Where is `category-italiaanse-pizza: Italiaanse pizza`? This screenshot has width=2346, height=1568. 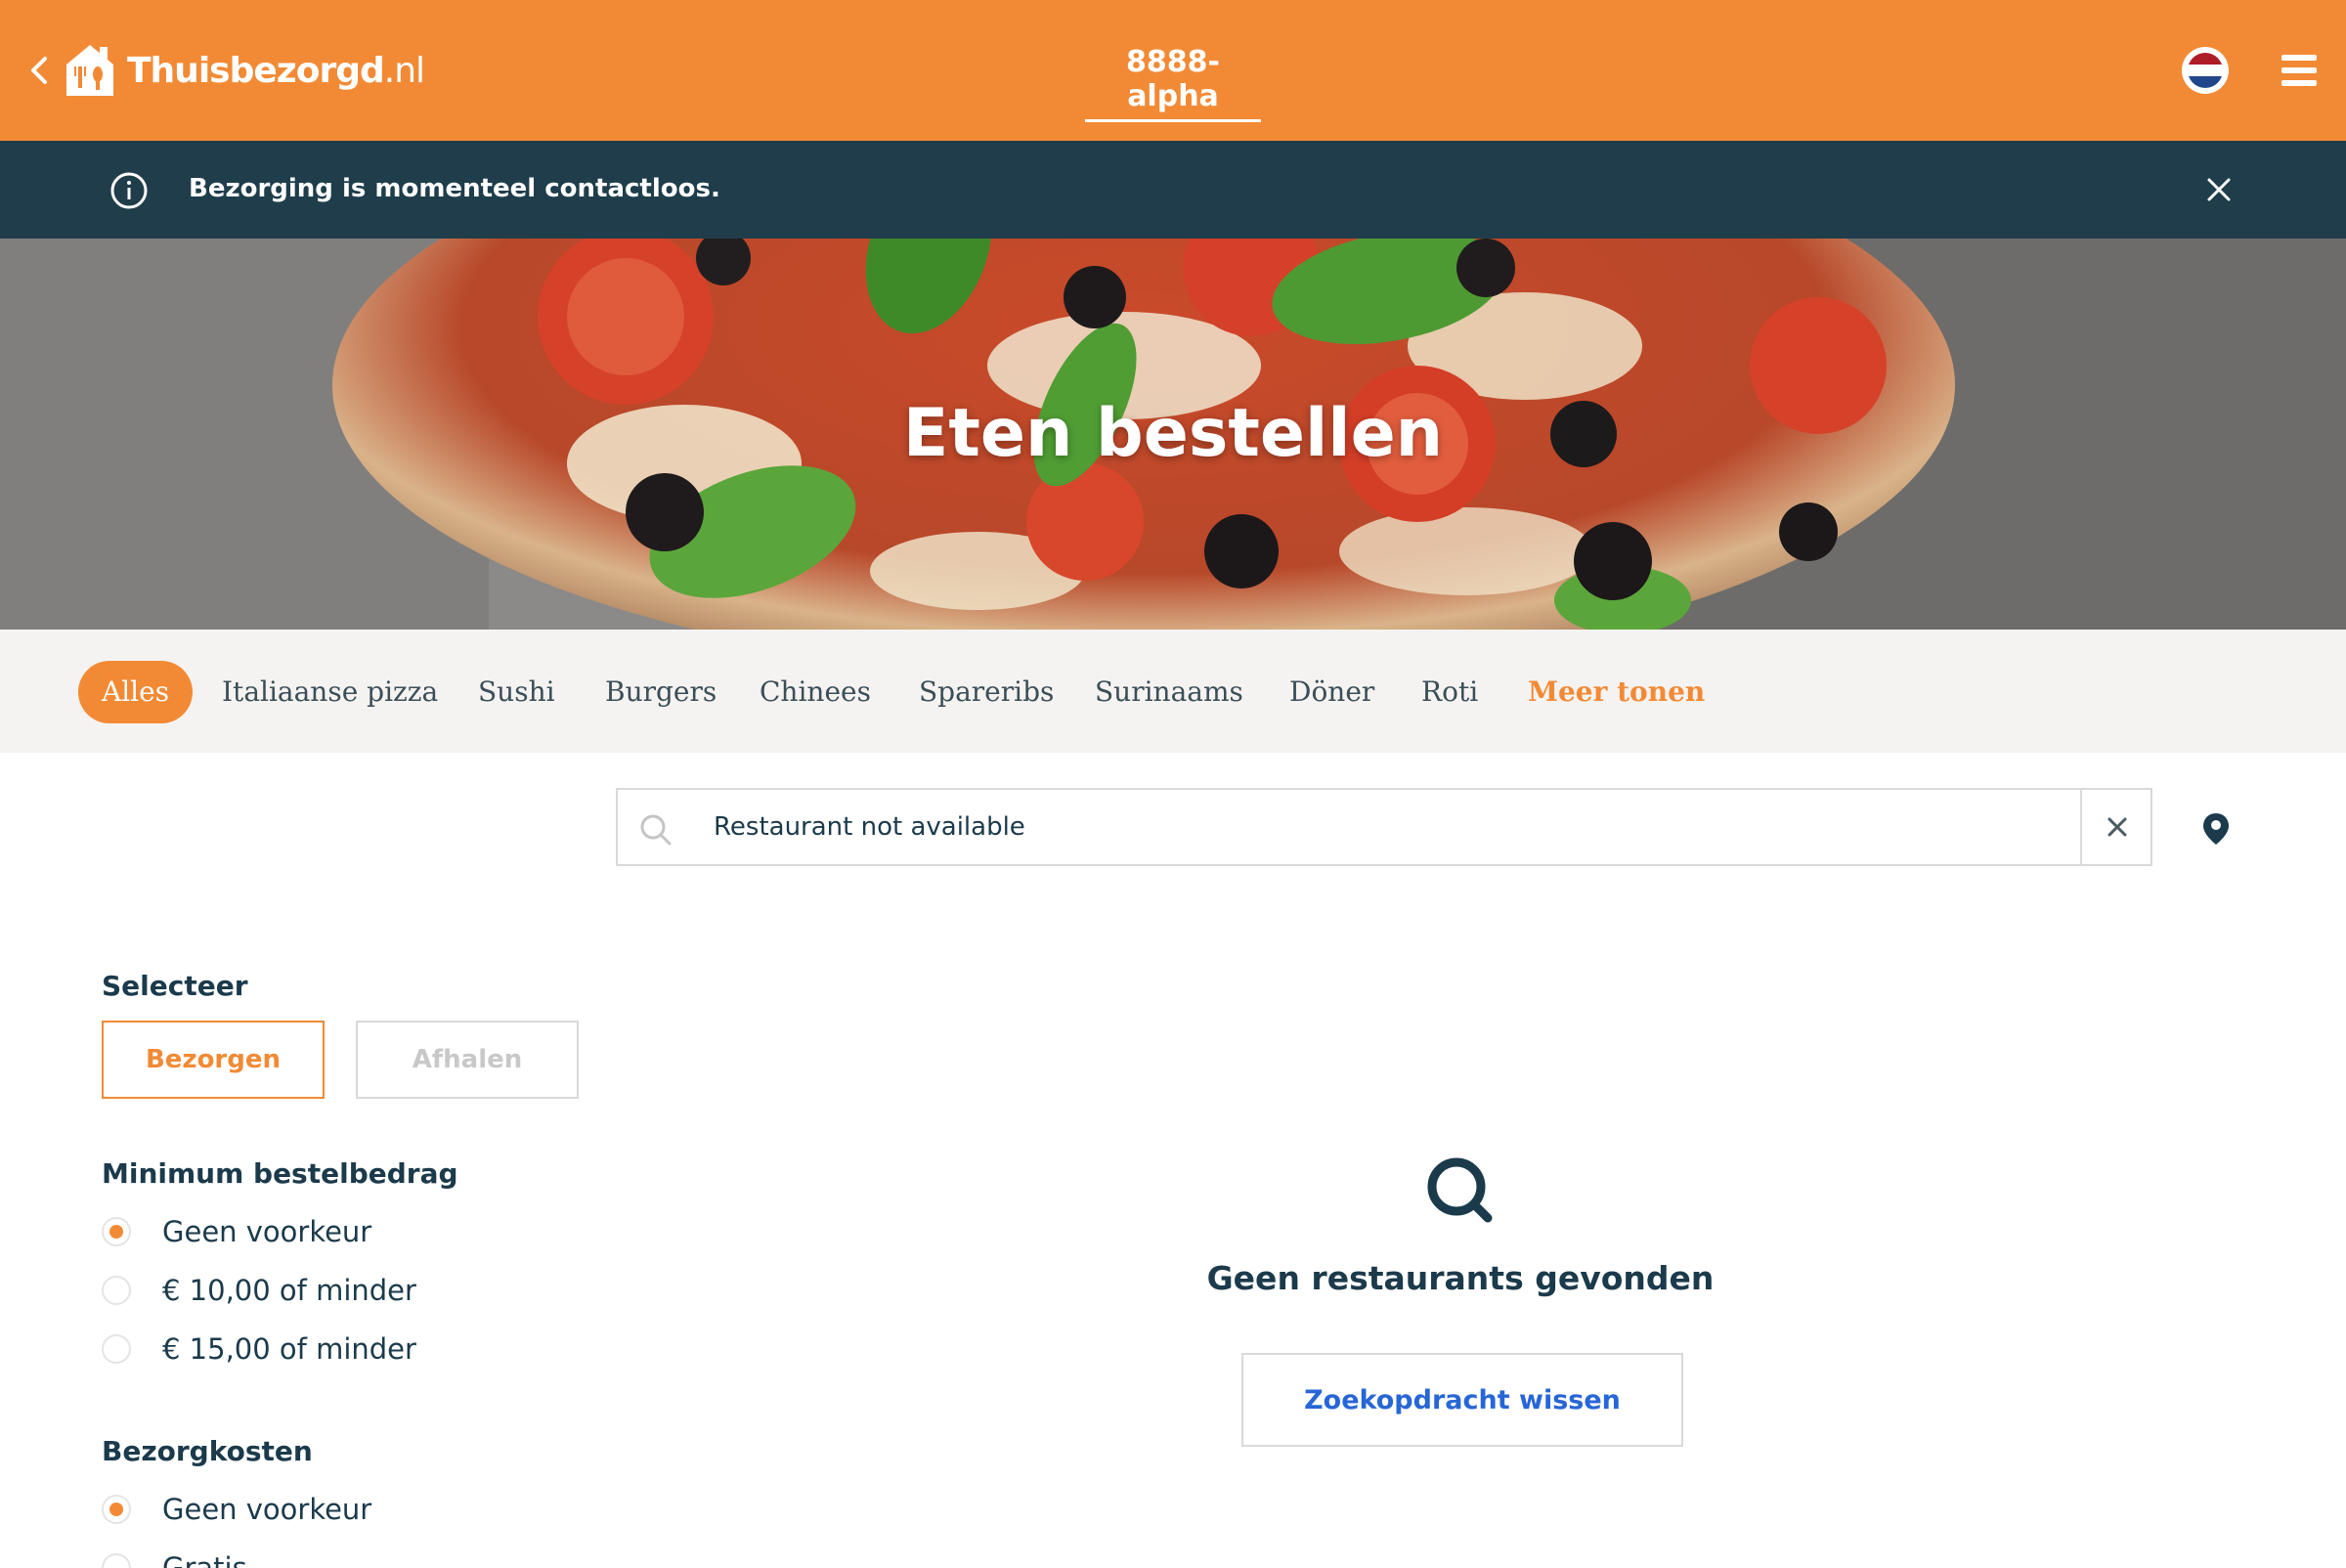
category-italiaanse-pizza: Italiaanse pizza is located at coordinates (330, 692).